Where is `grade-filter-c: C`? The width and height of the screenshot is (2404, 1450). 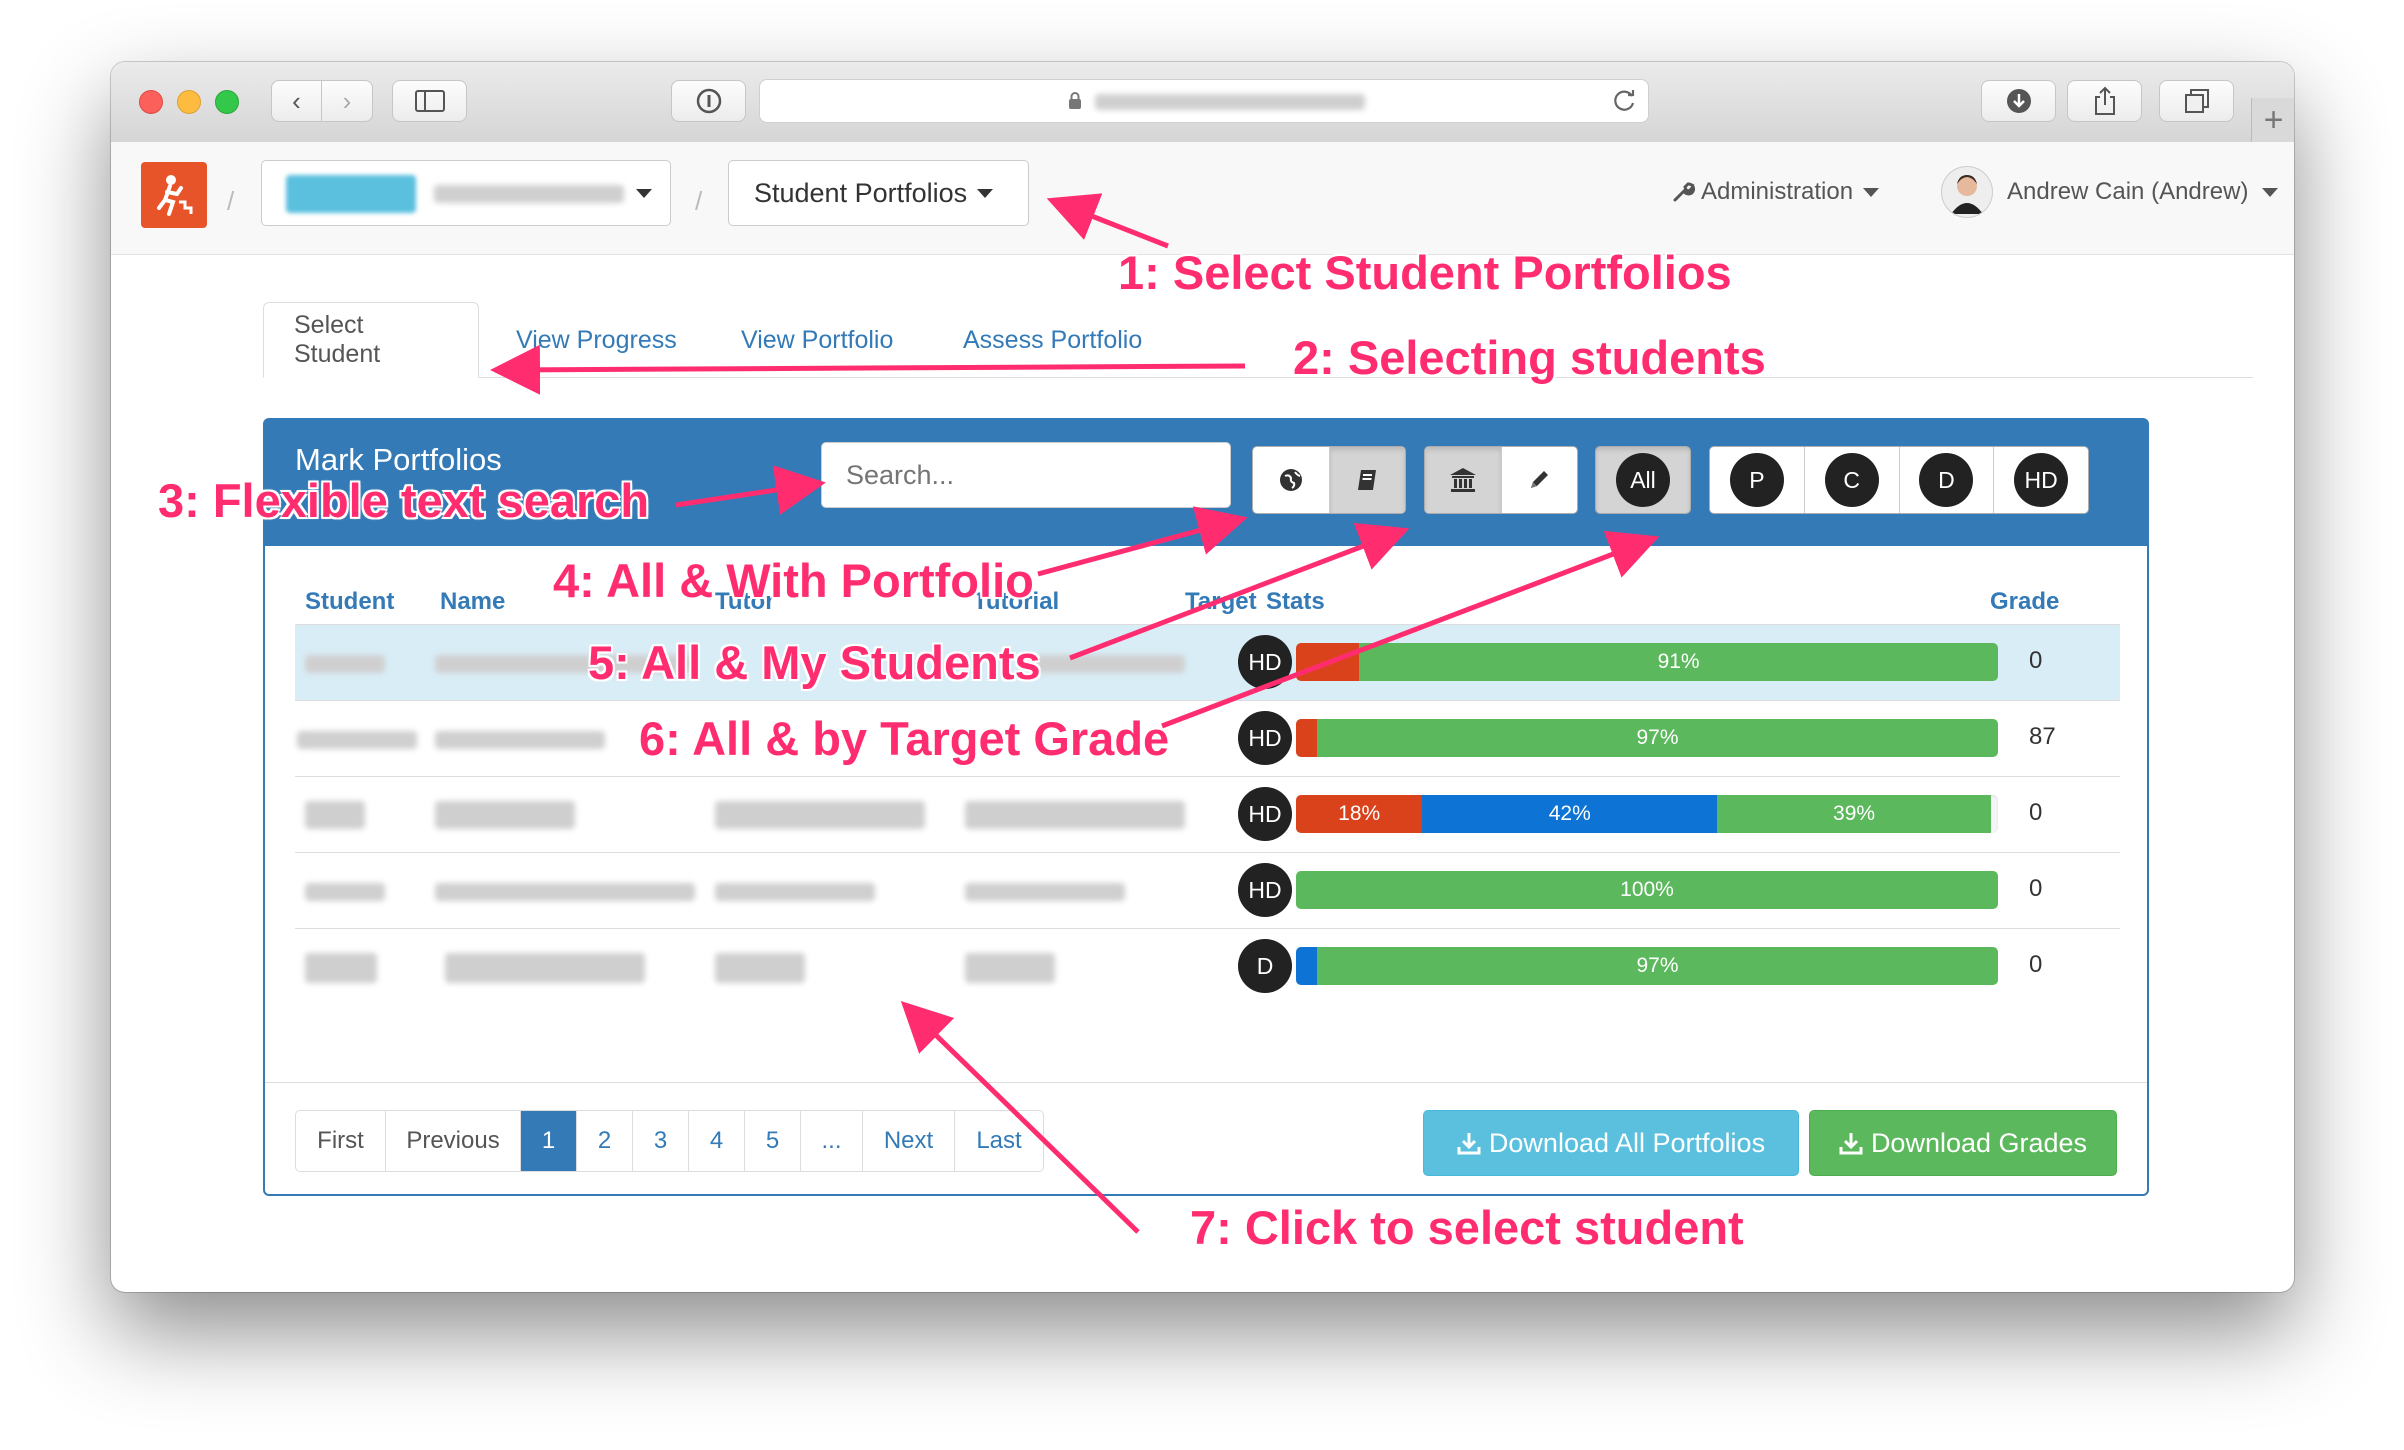
grade-filter-c: C is located at coordinates (1852, 480).